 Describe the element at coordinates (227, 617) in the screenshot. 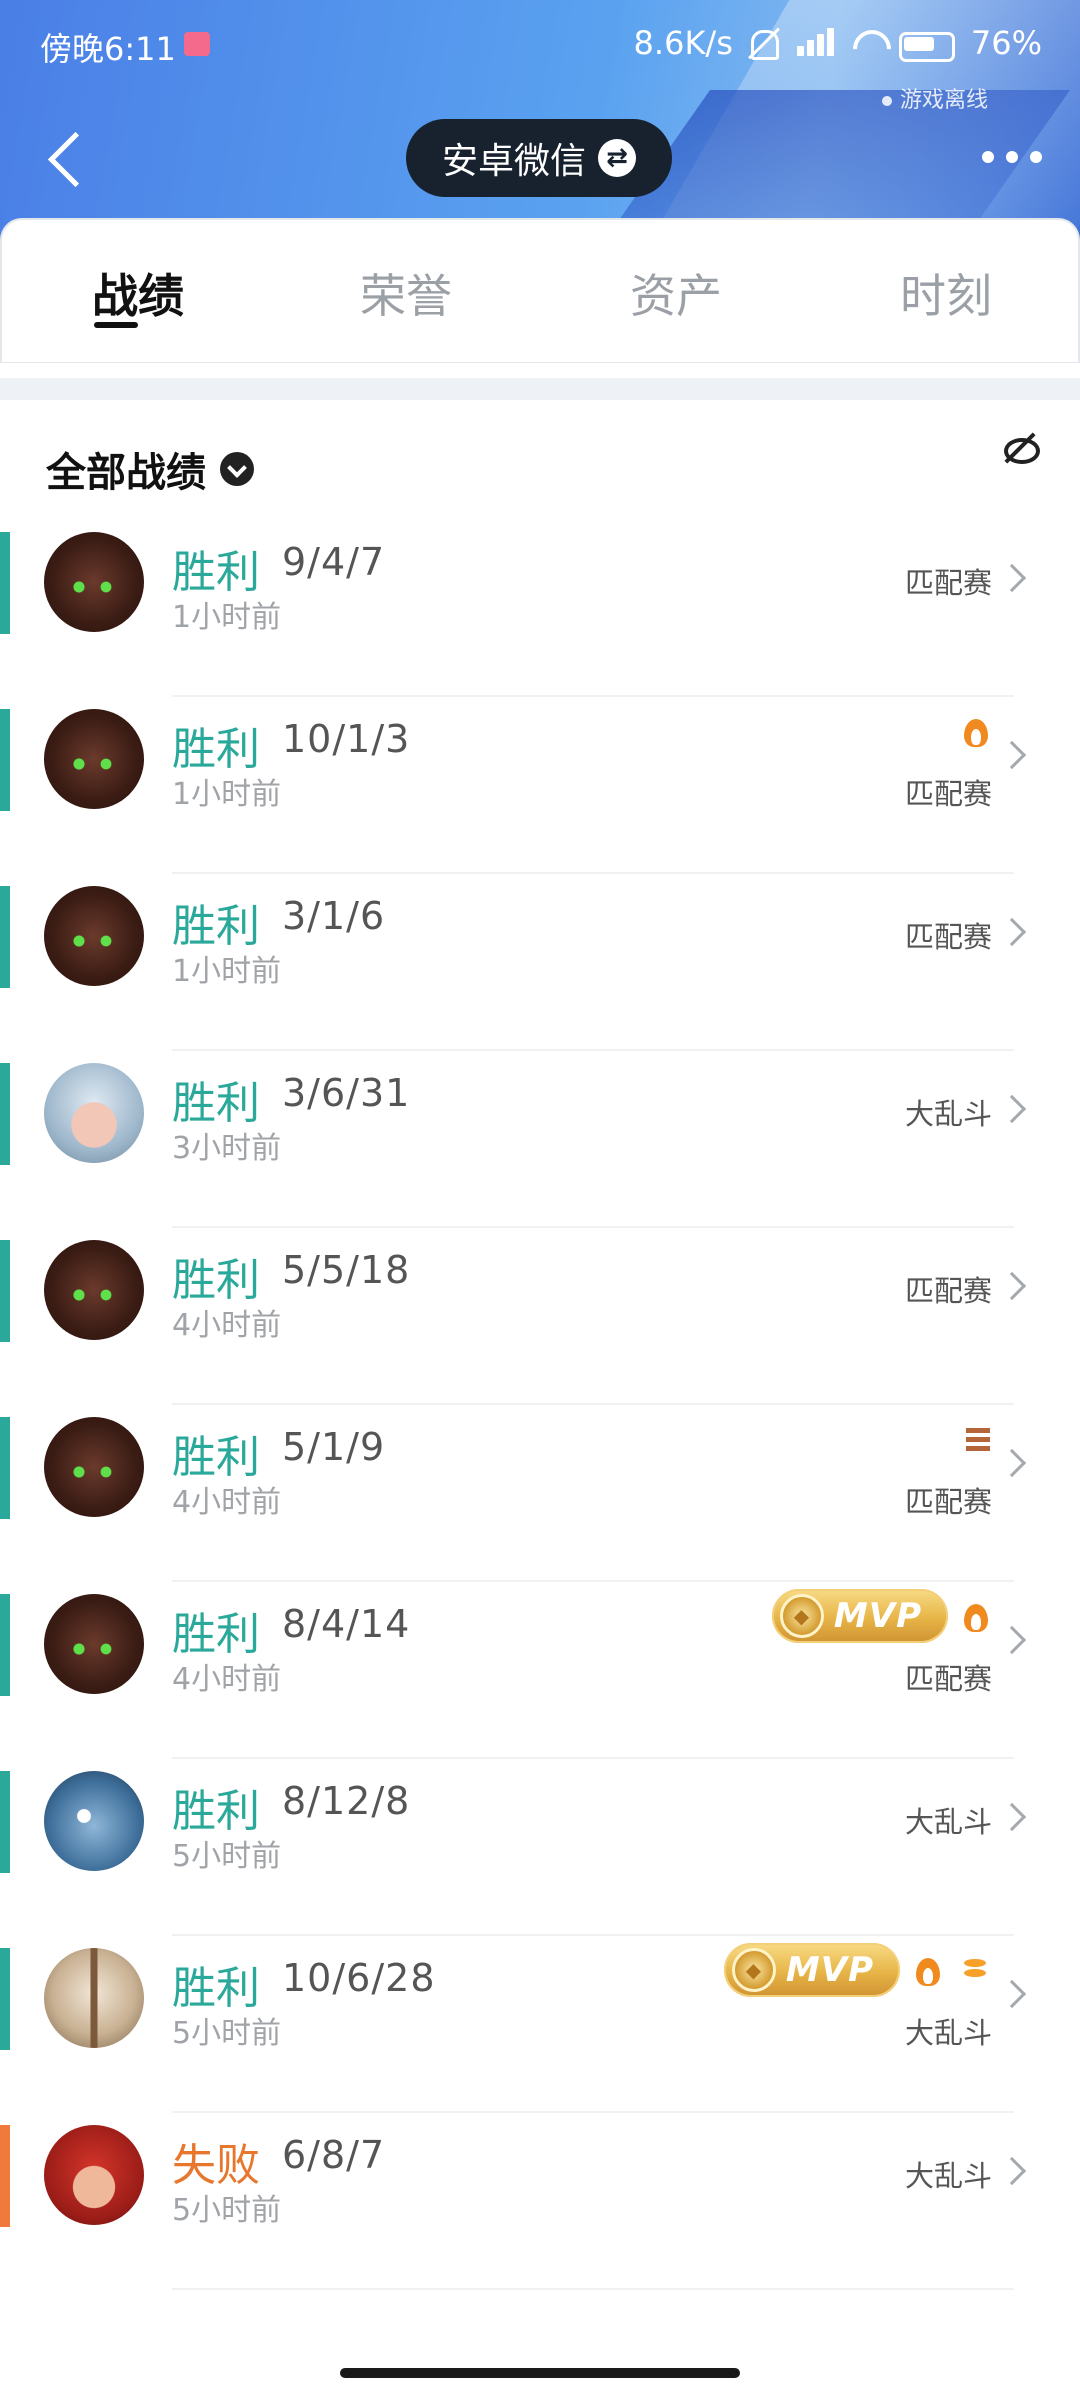

I see `match-time: 1小时前` at that location.